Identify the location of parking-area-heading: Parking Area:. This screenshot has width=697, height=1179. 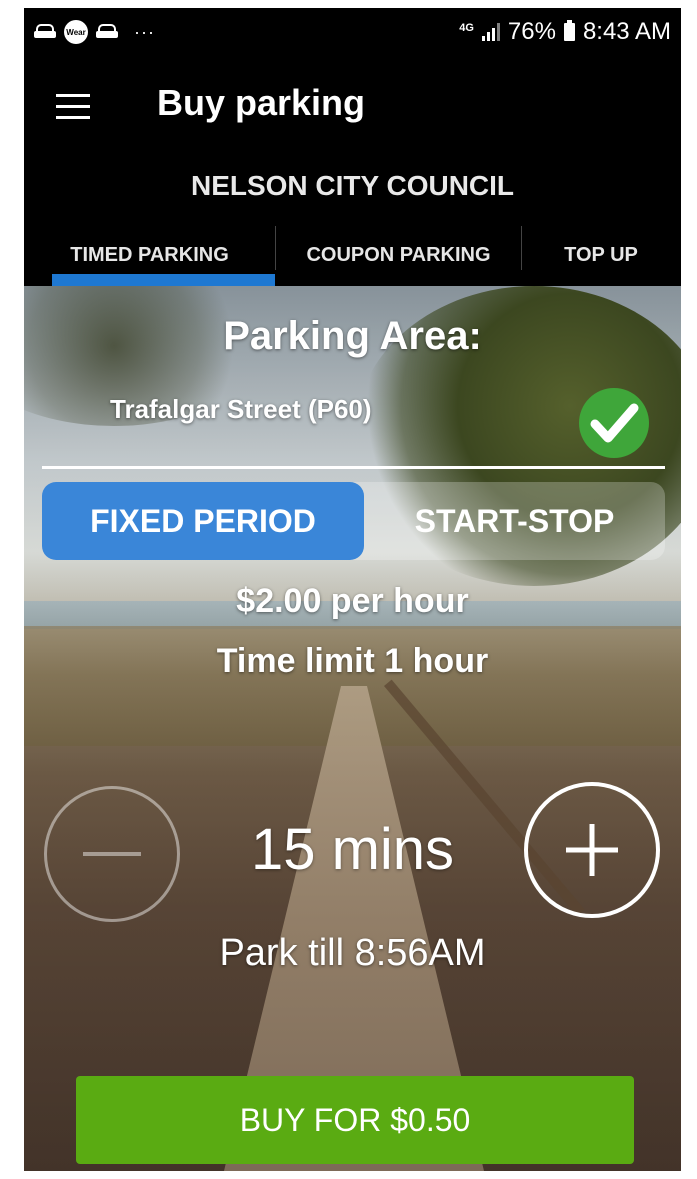
(352, 336).